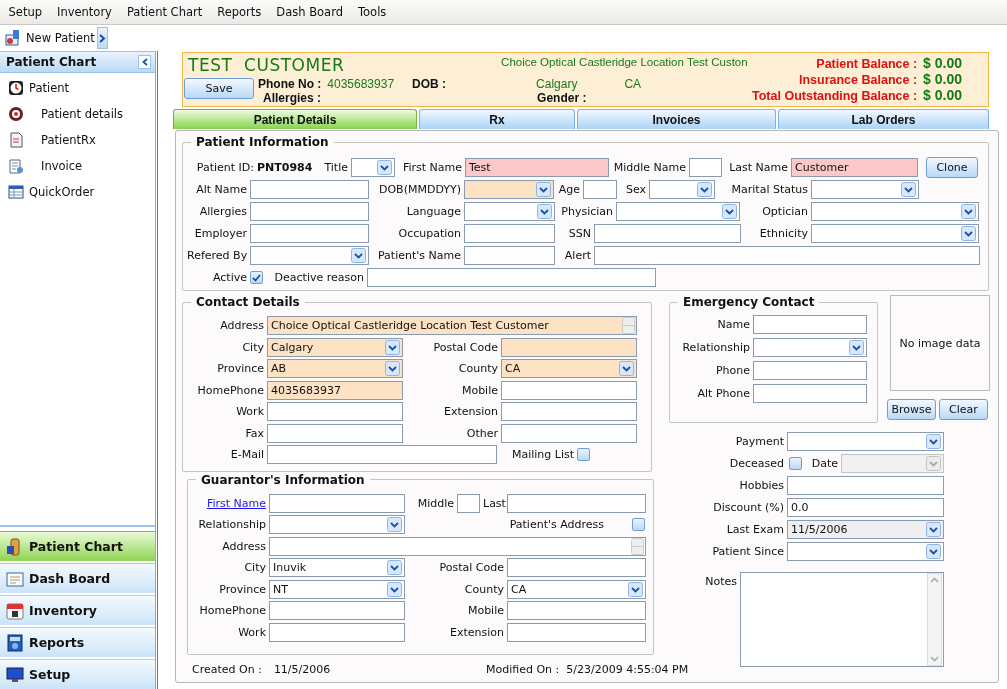  What do you see at coordinates (252, 347) in the screenshot?
I see `field-label: City` at bounding box center [252, 347].